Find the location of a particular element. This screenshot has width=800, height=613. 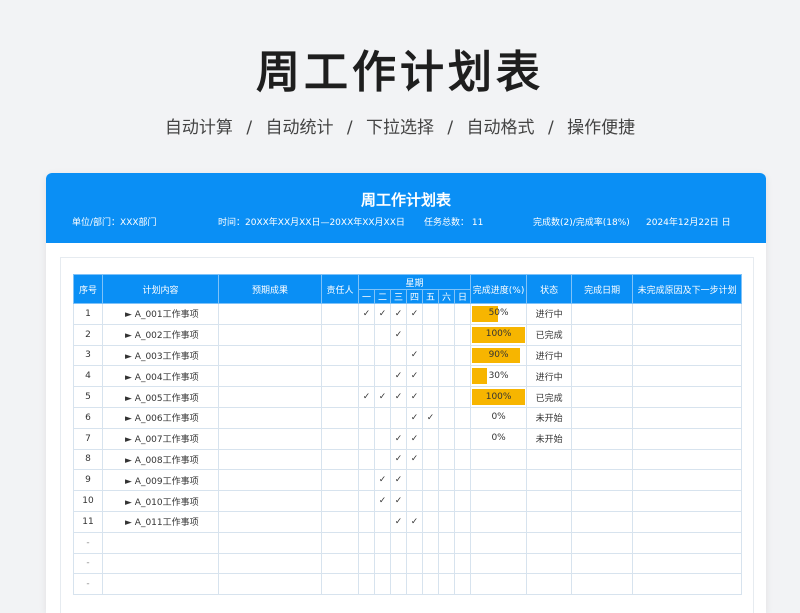

cell-progress: 50% is located at coordinates (499, 314).